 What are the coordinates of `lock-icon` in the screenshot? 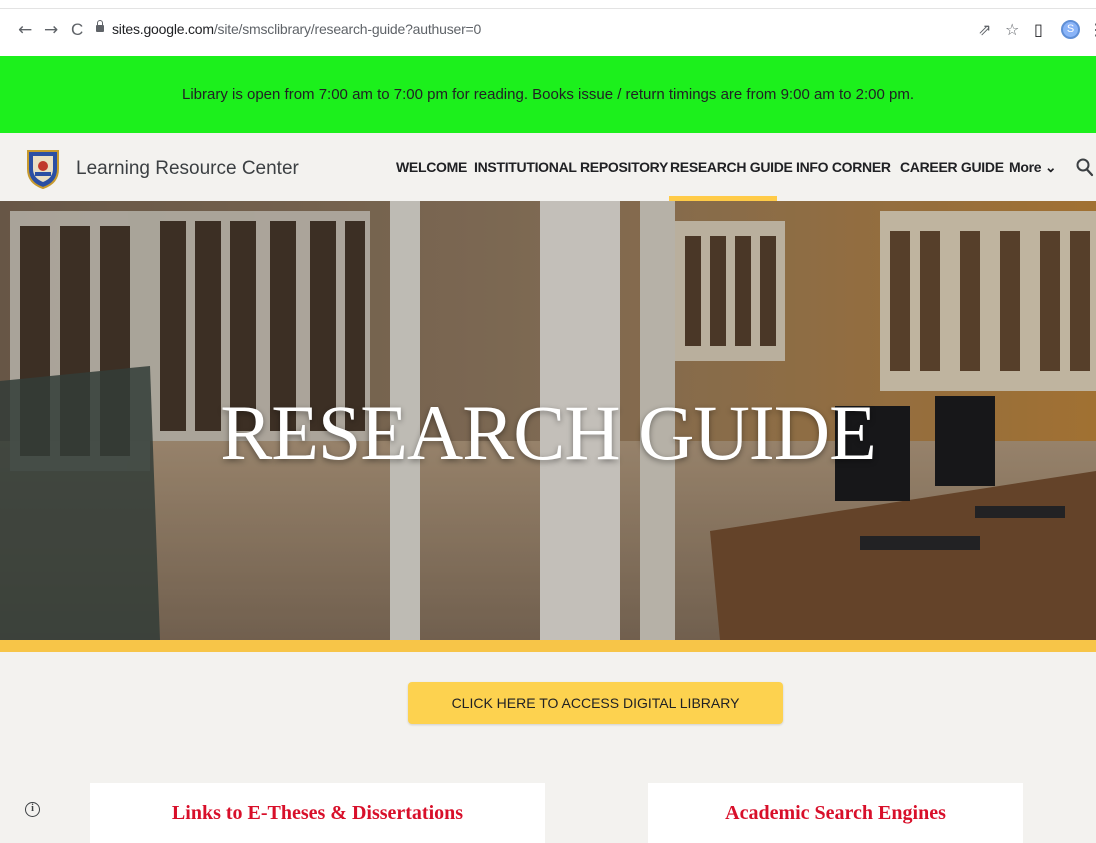 It's located at (100, 26).